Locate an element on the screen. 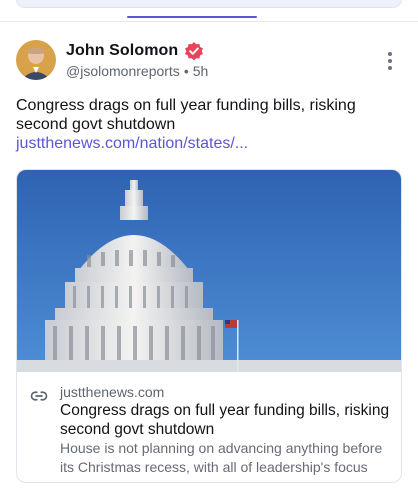 The width and height of the screenshot is (418, 500). active-tab-indicator is located at coordinates (192, 17).